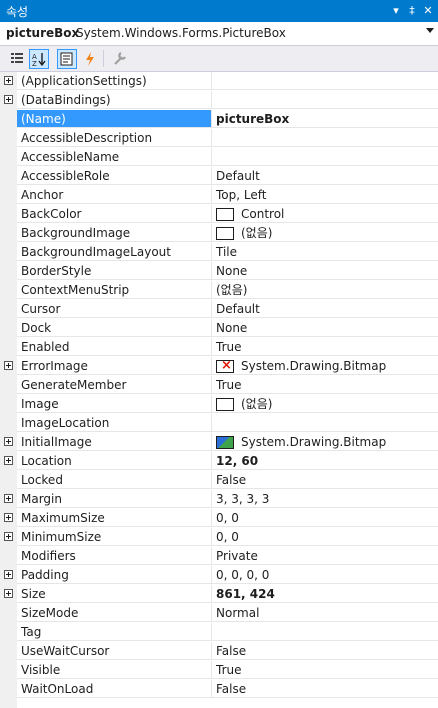 This screenshot has width=438, height=708. Describe the element at coordinates (219, 271) in the screenshot. I see `property-row: BorderStyle None` at that location.